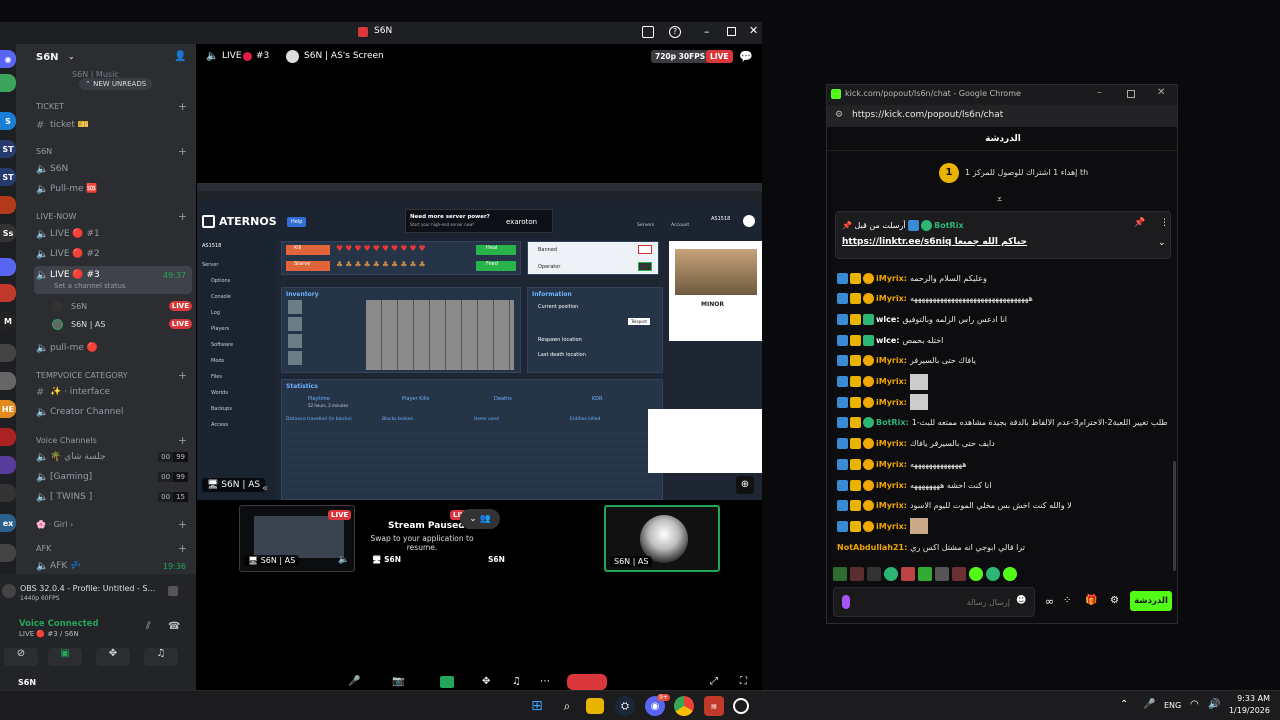  What do you see at coordinates (8, 177) in the screenshot?
I see `server-icon: ST` at bounding box center [8, 177].